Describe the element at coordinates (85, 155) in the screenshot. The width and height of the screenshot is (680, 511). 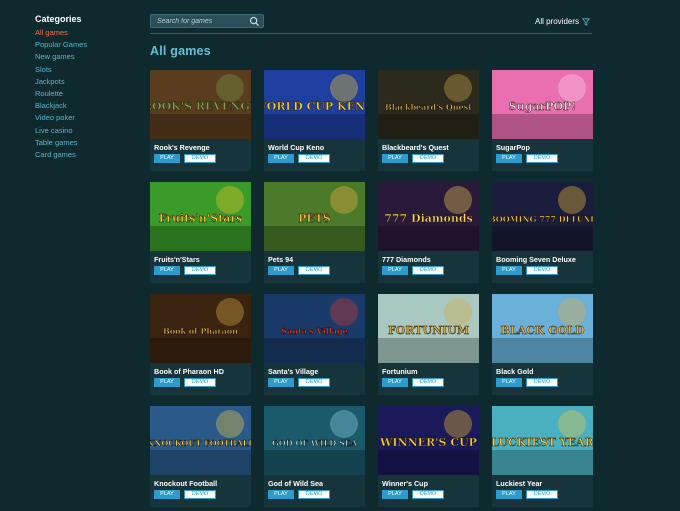
I see `category-item: Card games` at that location.